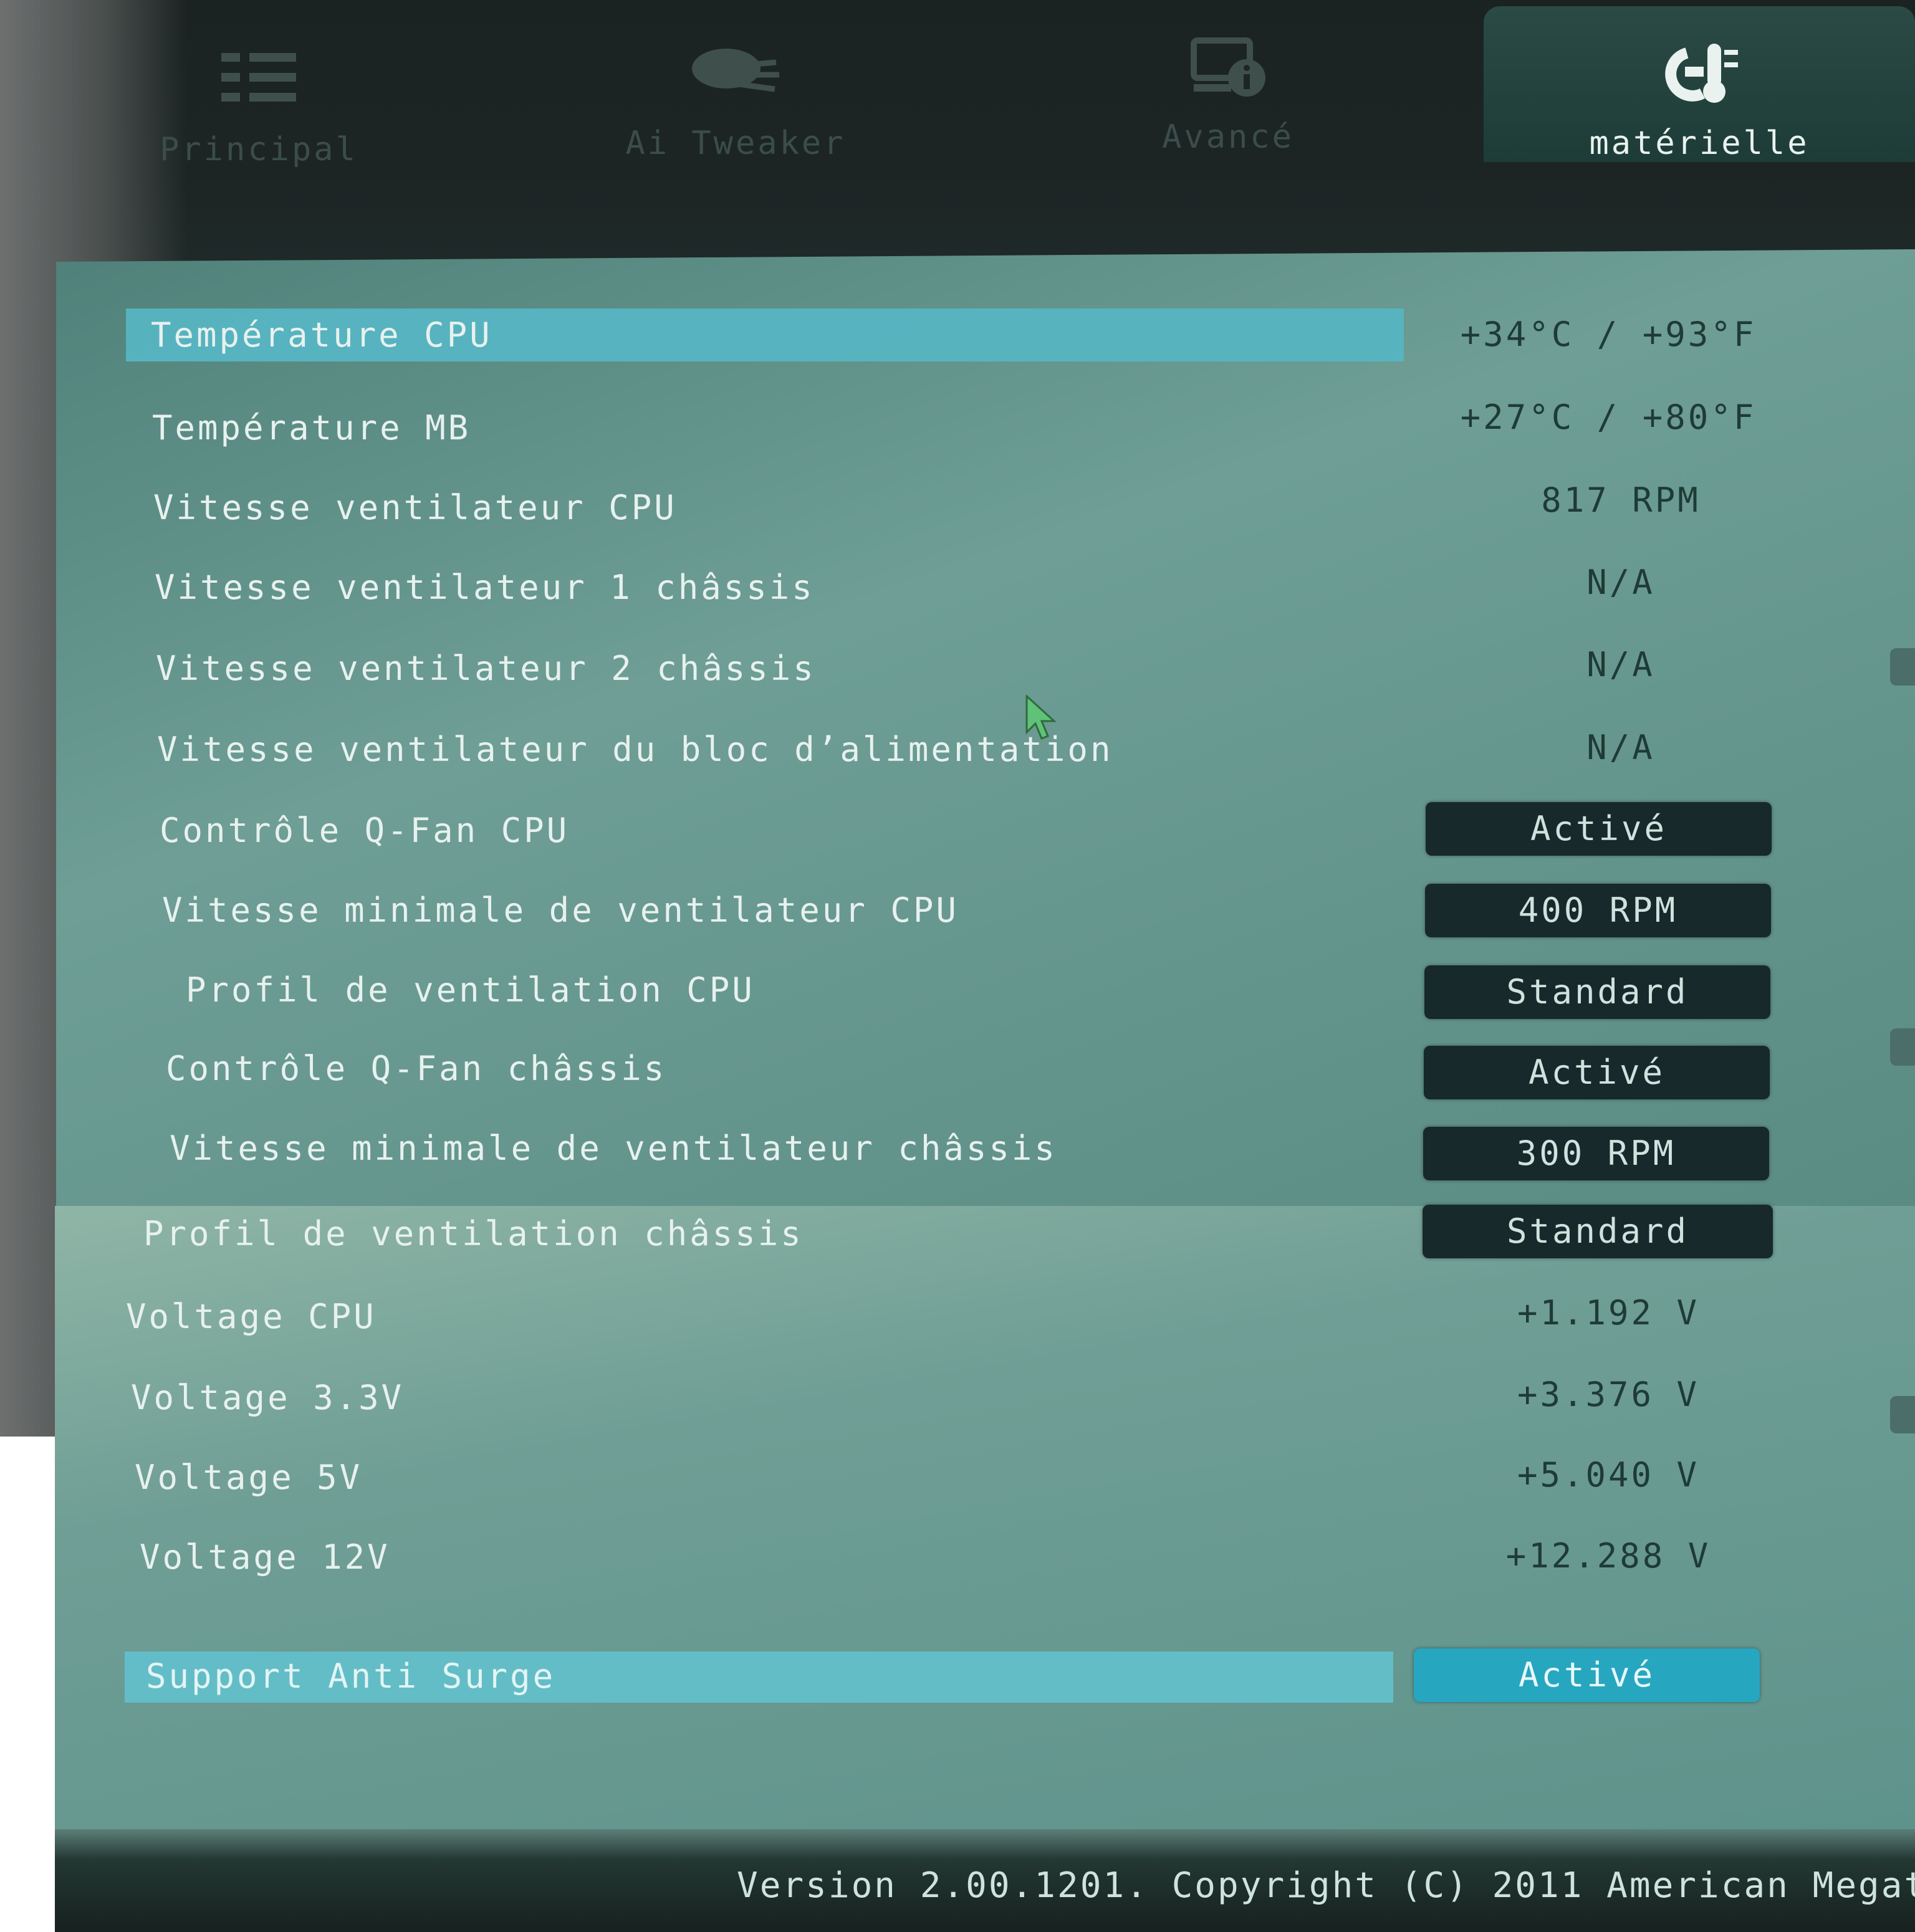 This screenshot has width=1915, height=1932. What do you see at coordinates (417, 1068) in the screenshot?
I see `setting-label: Contrôle Q-Fan châssis` at bounding box center [417, 1068].